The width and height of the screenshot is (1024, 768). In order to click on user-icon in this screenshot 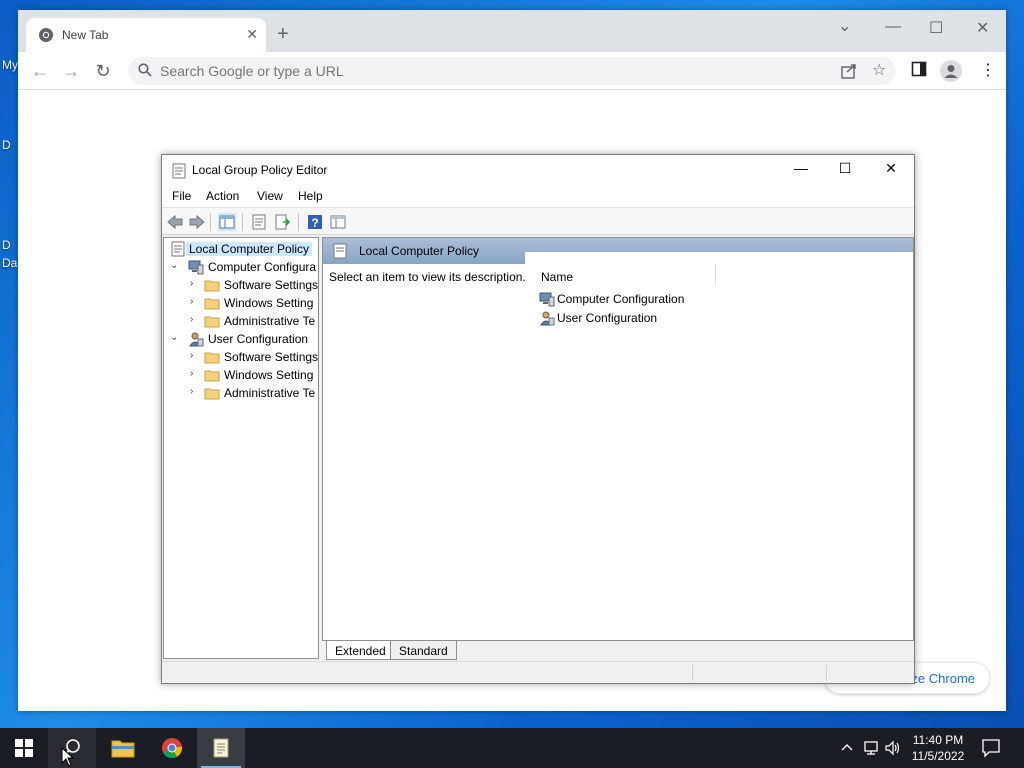, I will do `click(196, 339)`.